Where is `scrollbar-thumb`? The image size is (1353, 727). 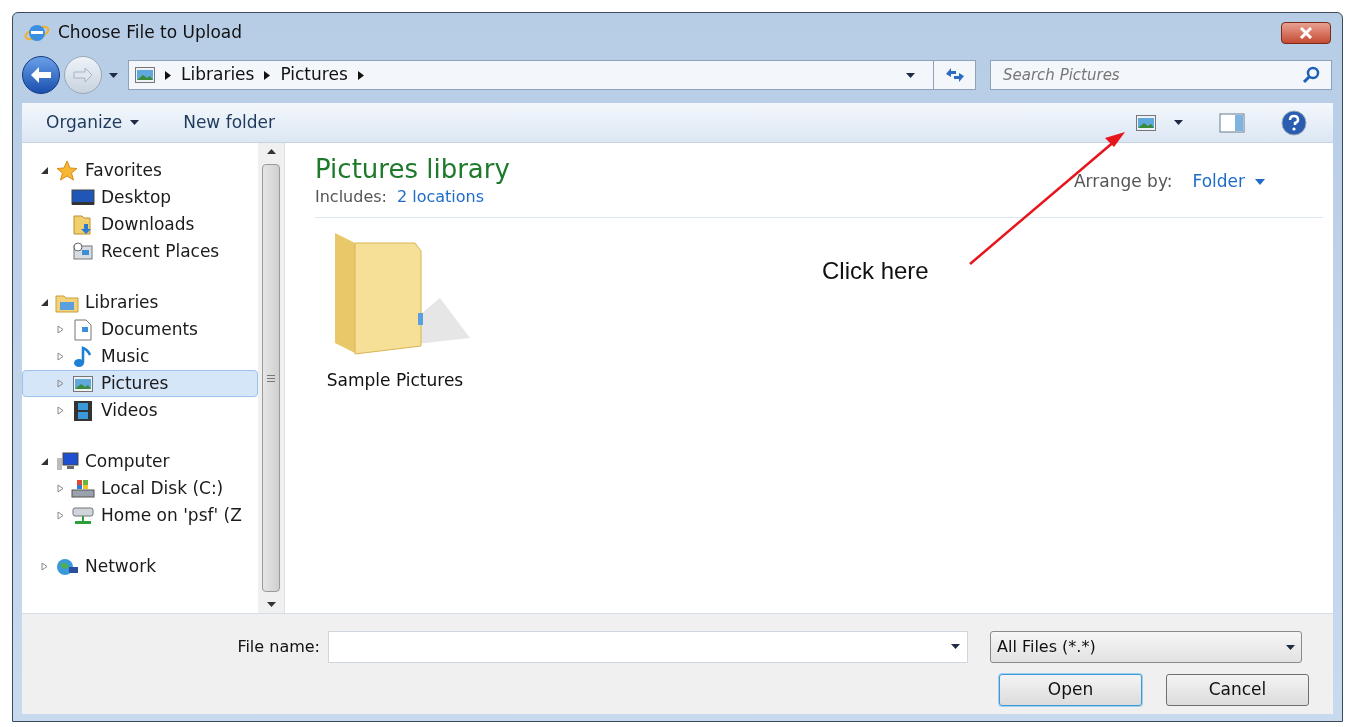
scrollbar-thumb is located at coordinates (271, 378).